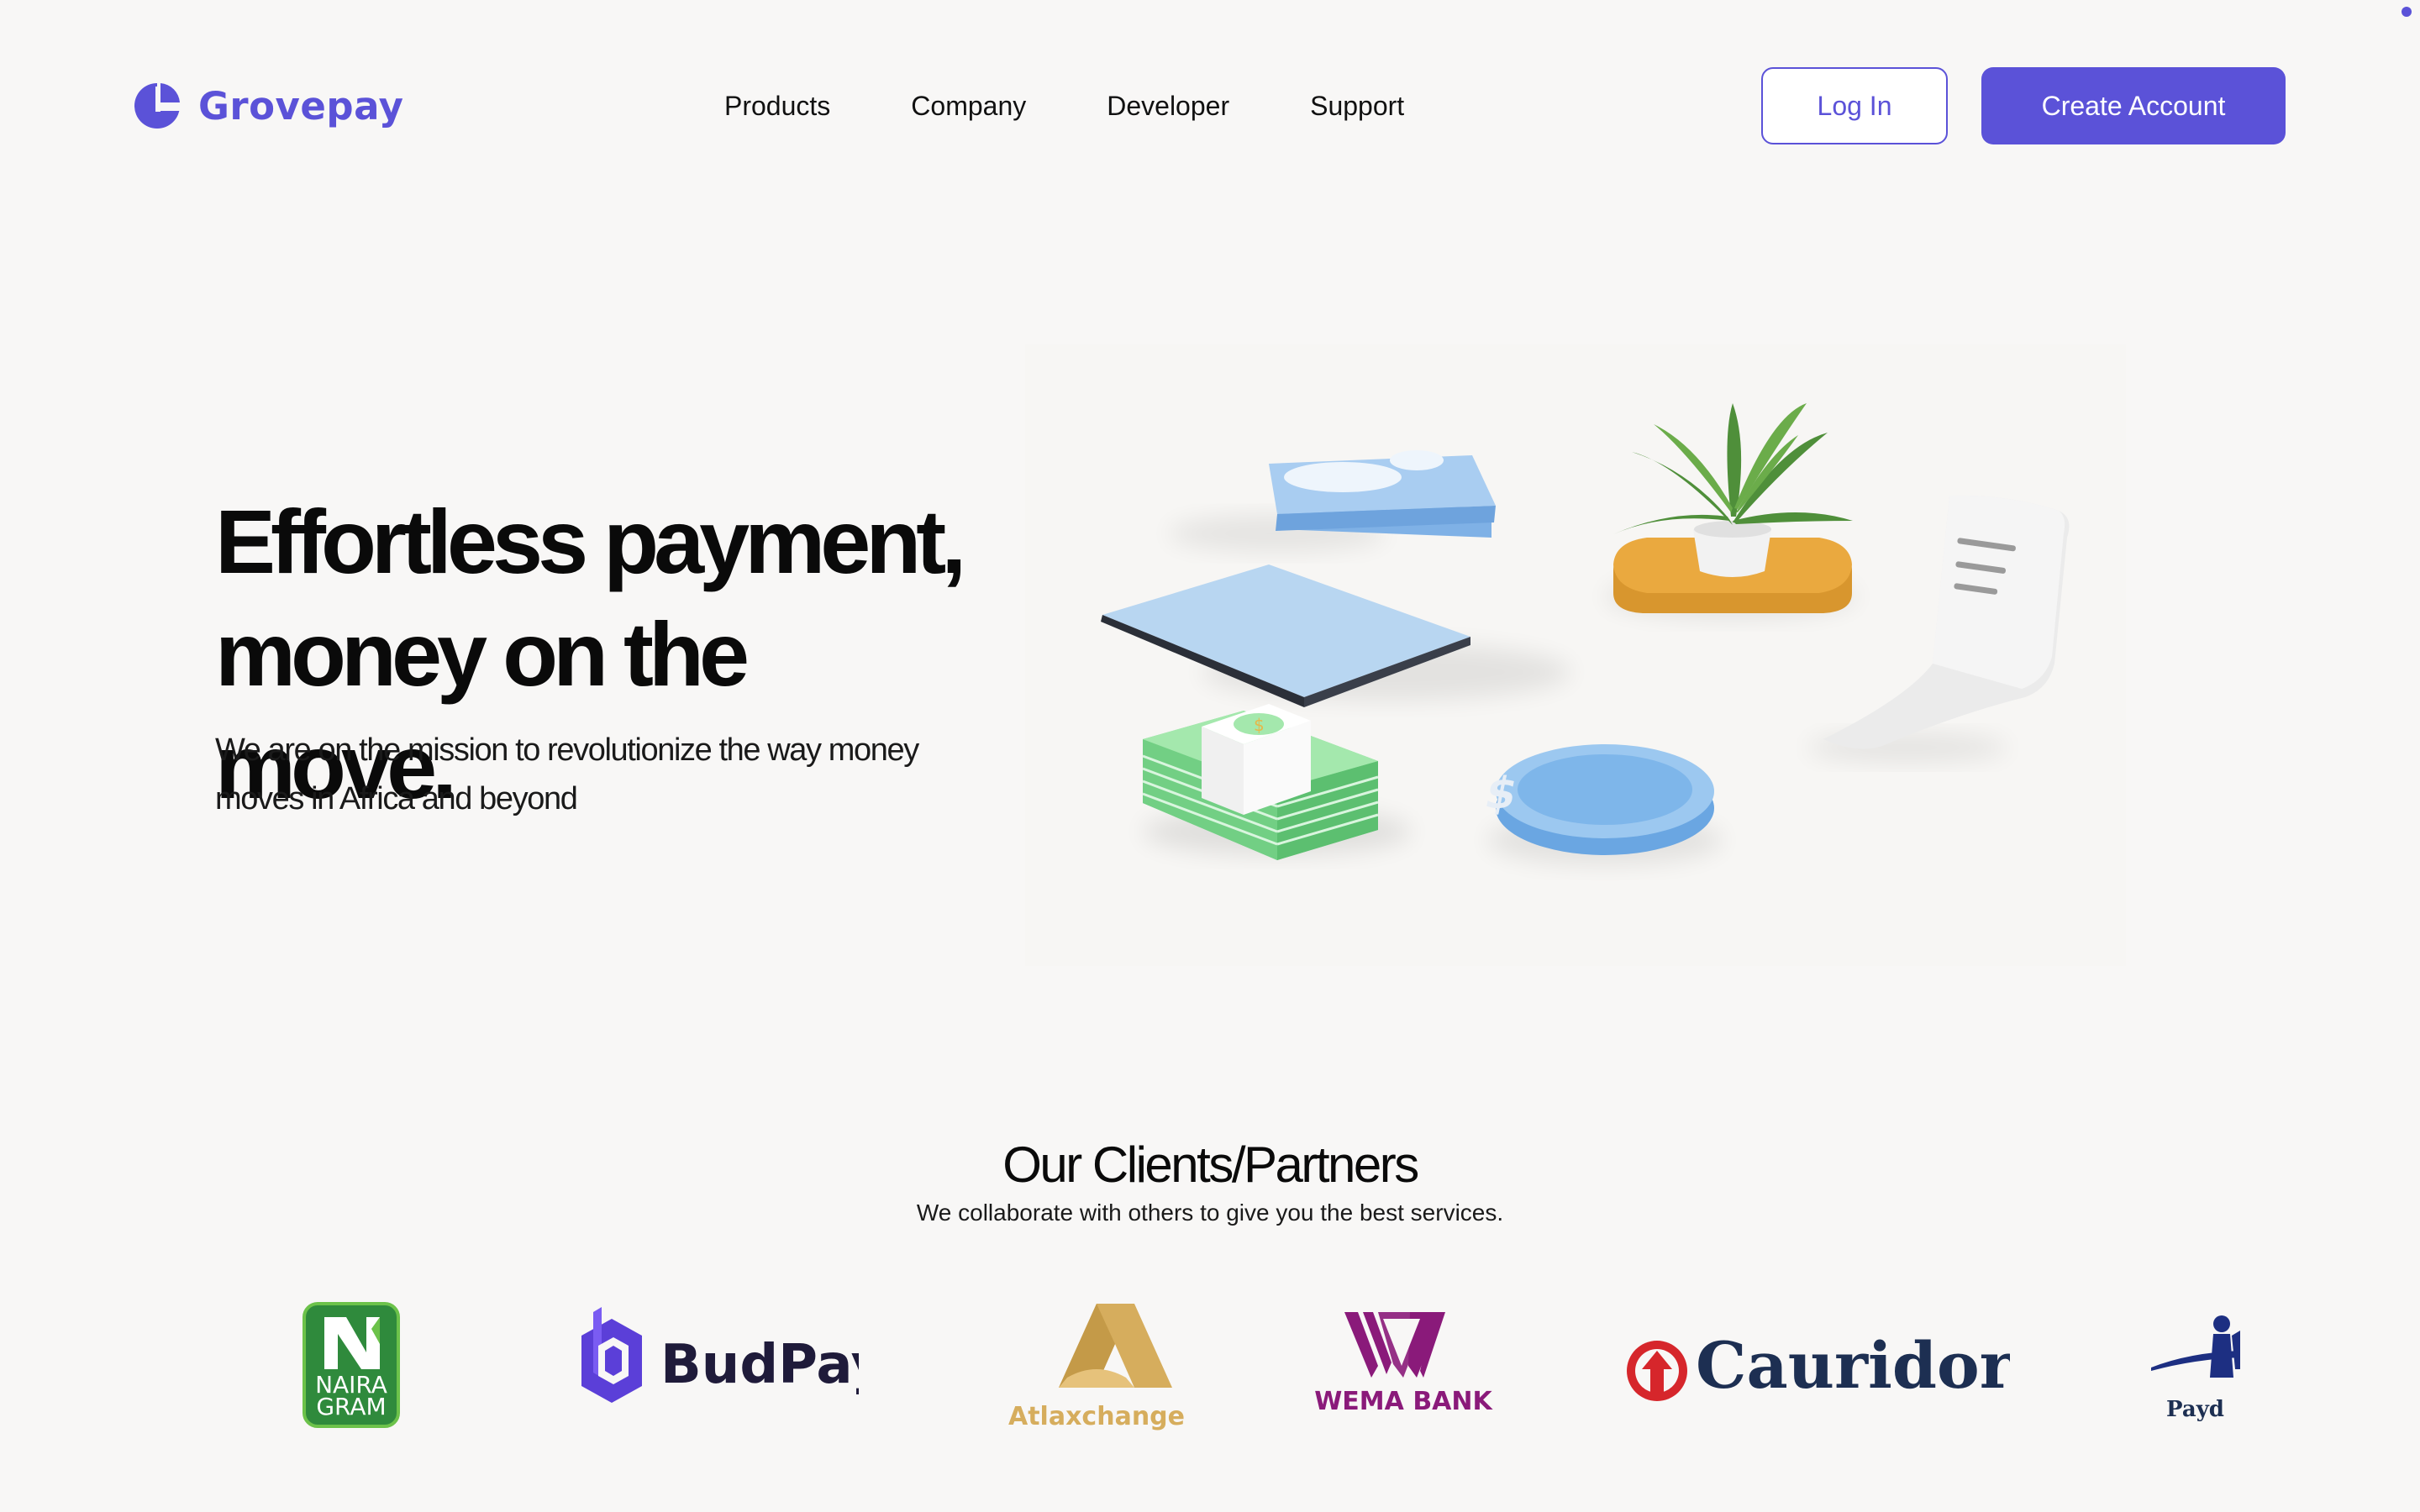 Image resolution: width=2420 pixels, height=1512 pixels. What do you see at coordinates (1168, 105) in the screenshot?
I see `nav-item-developer: Developer` at bounding box center [1168, 105].